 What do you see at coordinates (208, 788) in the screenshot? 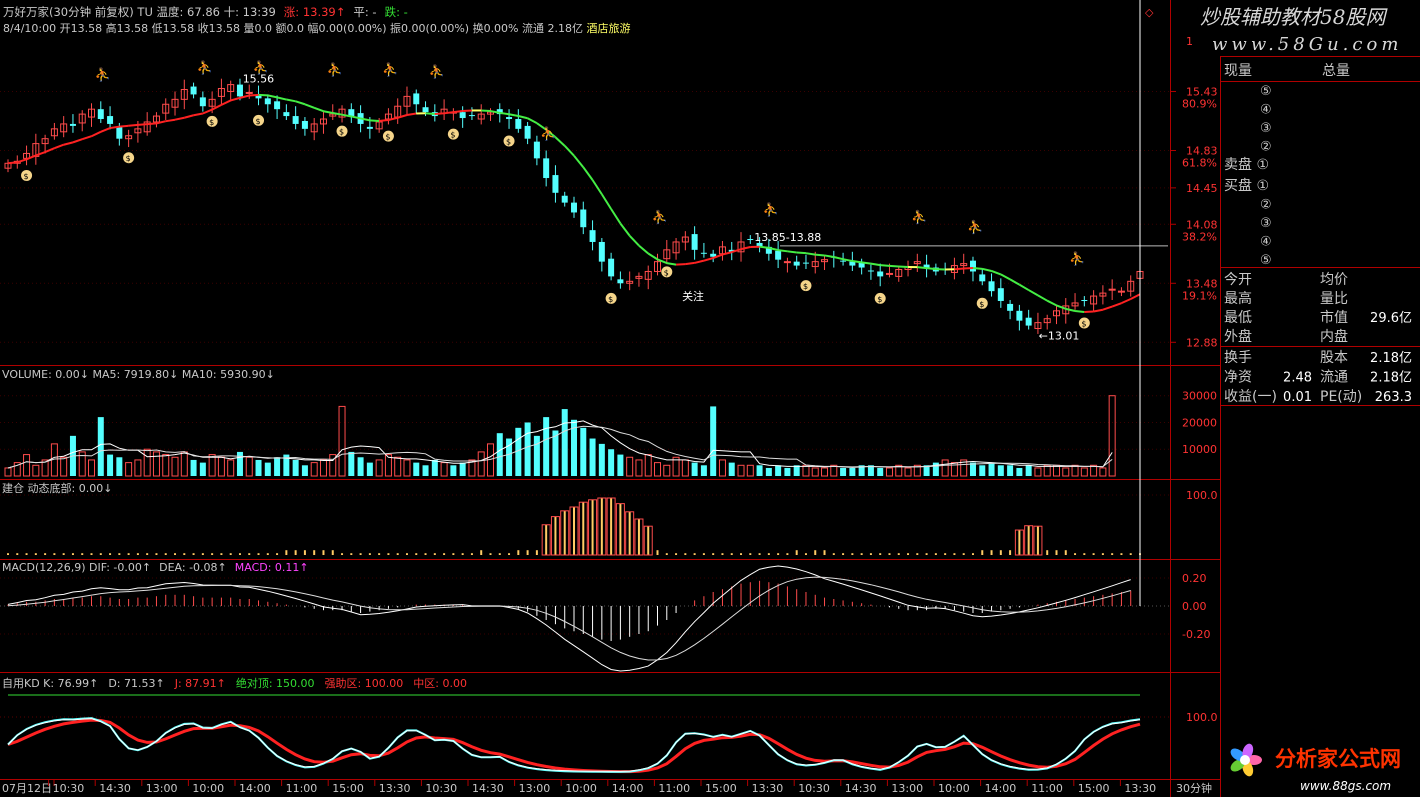
I see `time-label: 10:00` at bounding box center [208, 788].